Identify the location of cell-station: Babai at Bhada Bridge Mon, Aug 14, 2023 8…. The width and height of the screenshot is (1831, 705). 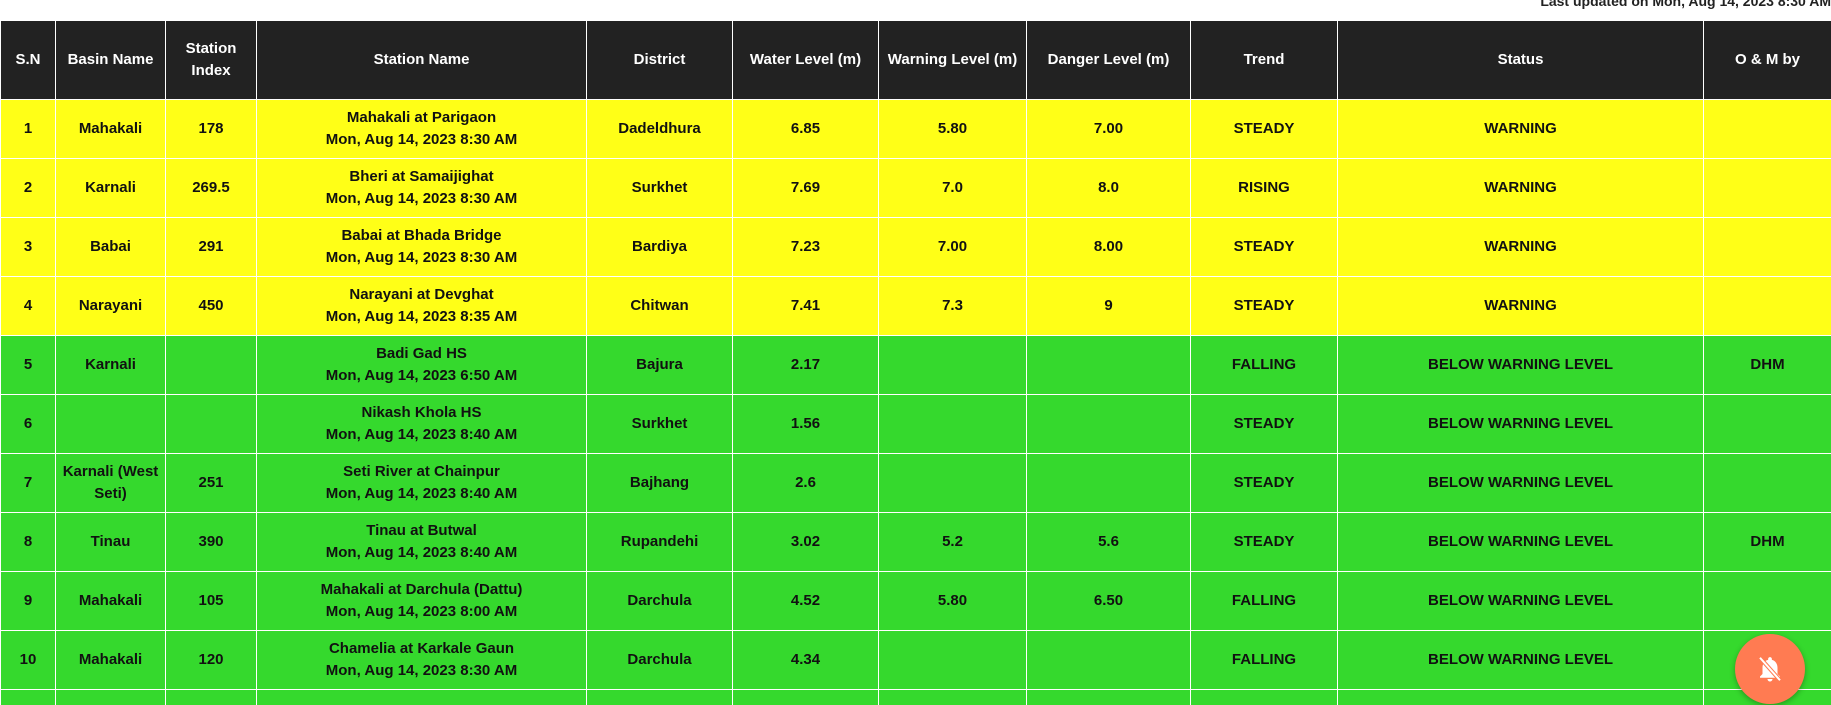
(421, 247).